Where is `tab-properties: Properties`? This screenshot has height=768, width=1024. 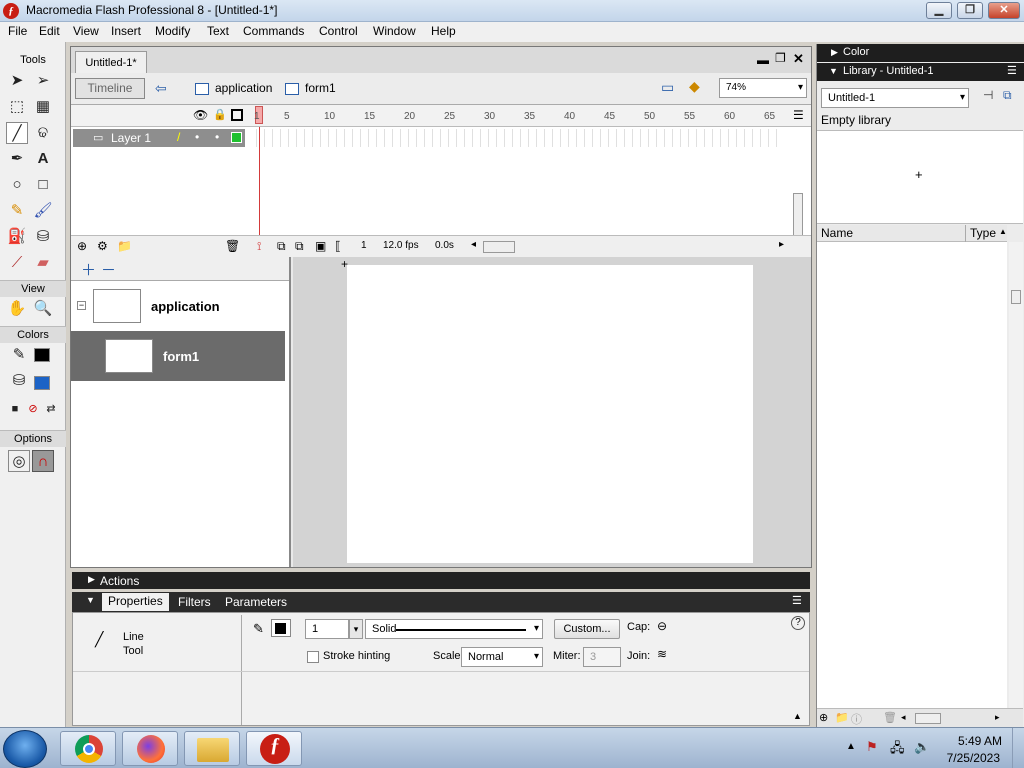 tab-properties: Properties is located at coordinates (135, 602).